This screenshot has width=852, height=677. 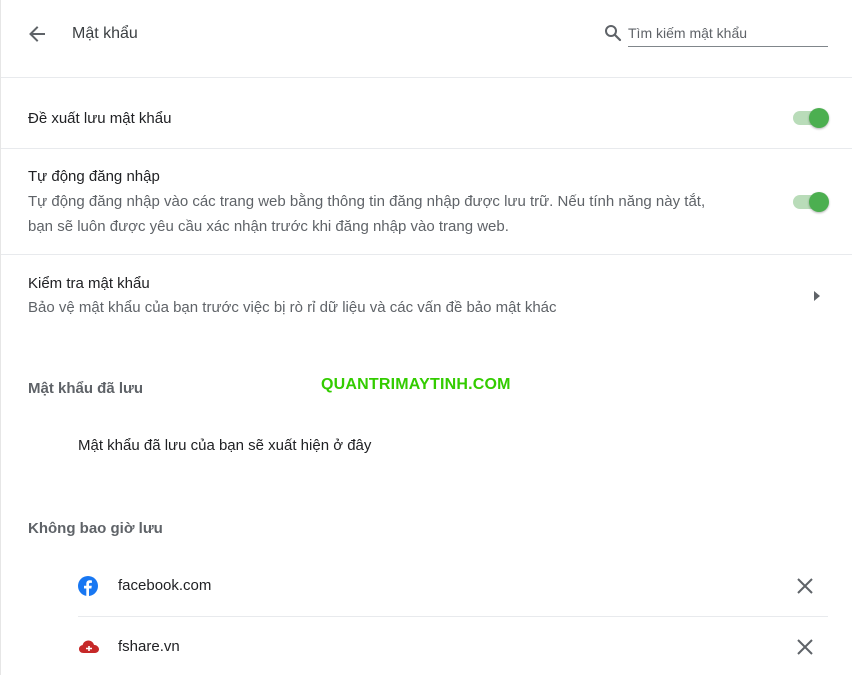 I want to click on auto-signin-label: Tự động đăng nhập, so click(x=94, y=176).